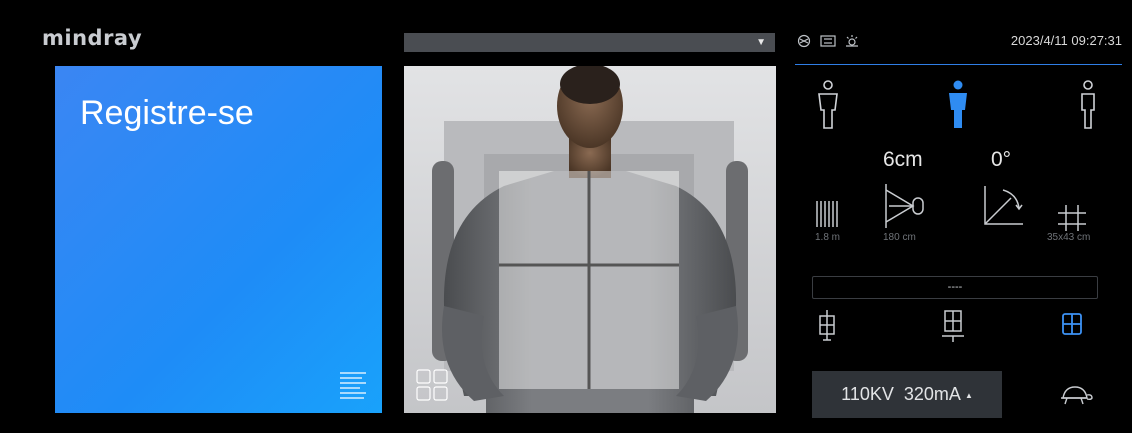 This screenshot has width=1132, height=433. Describe the element at coordinates (867, 394) in the screenshot. I see `kv-value: 110KV` at that location.